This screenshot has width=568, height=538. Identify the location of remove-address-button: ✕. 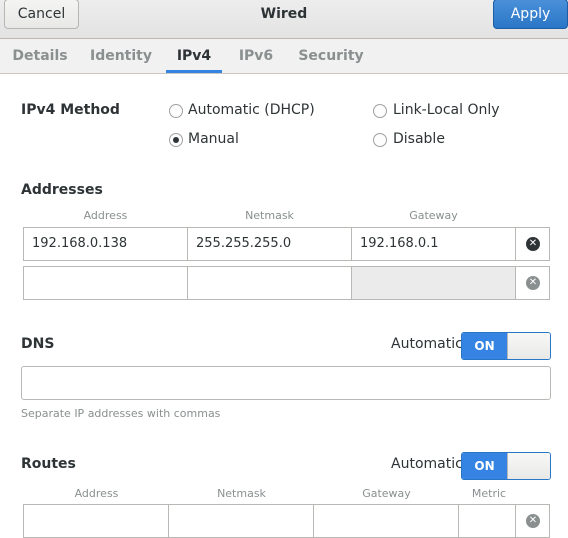
(533, 244).